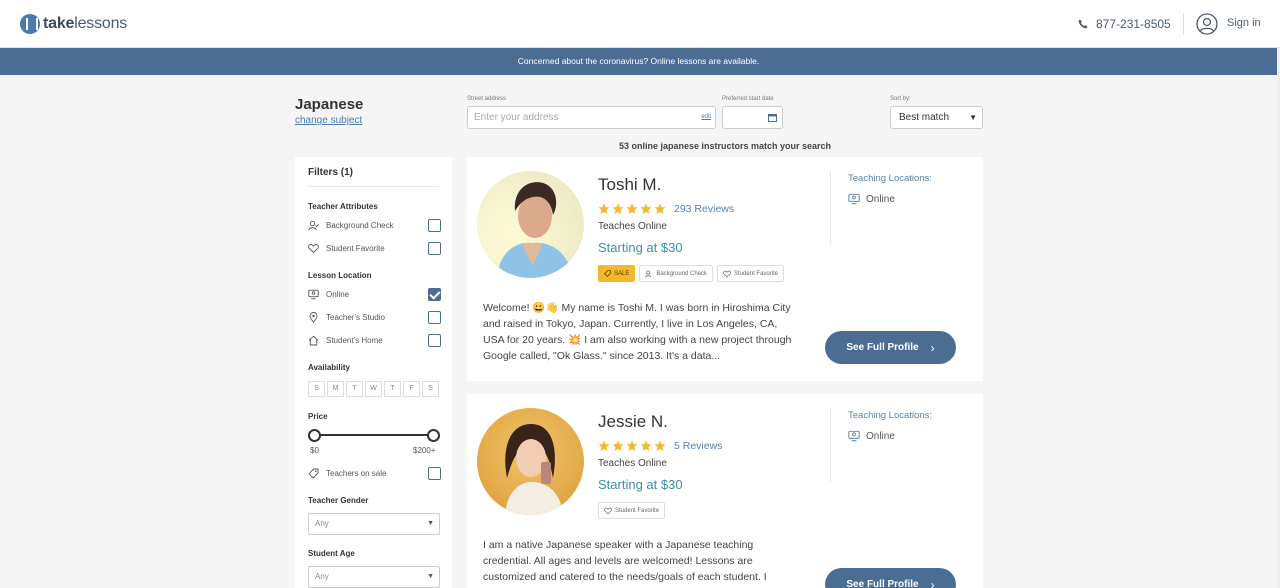  I want to click on price-max-label: $200+, so click(424, 450).